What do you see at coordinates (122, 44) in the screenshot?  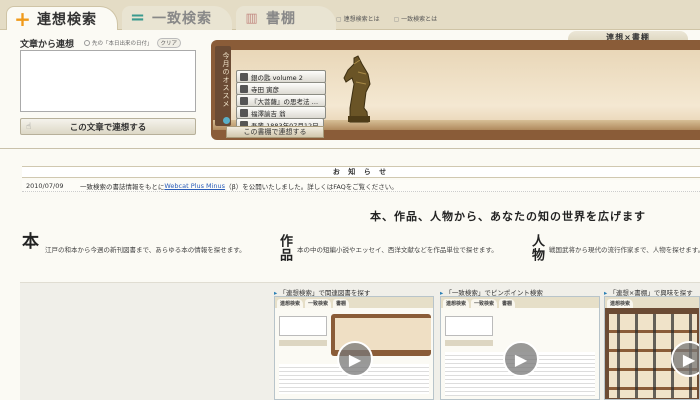 I see `date-option-label: 先の「本日出来の日付」` at bounding box center [122, 44].